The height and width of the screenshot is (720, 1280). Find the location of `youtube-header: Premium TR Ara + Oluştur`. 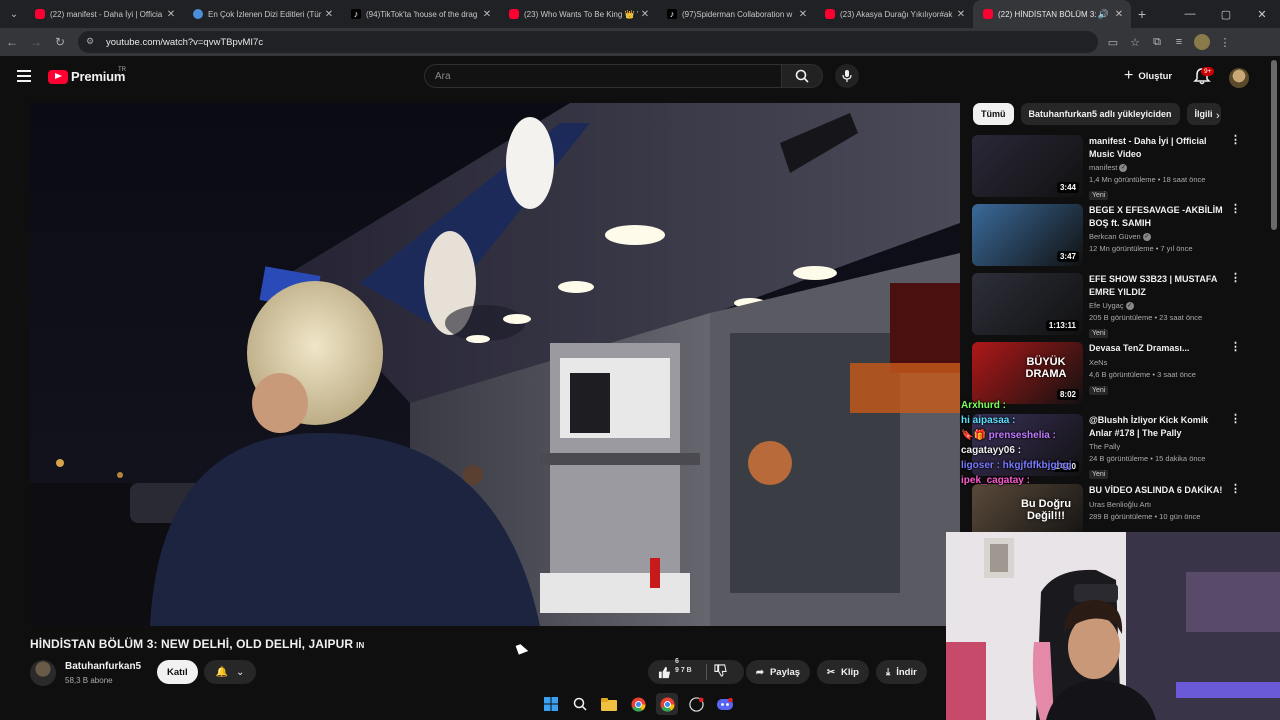

youtube-header: Premium TR Ara + Oluştur is located at coordinates (640, 77).